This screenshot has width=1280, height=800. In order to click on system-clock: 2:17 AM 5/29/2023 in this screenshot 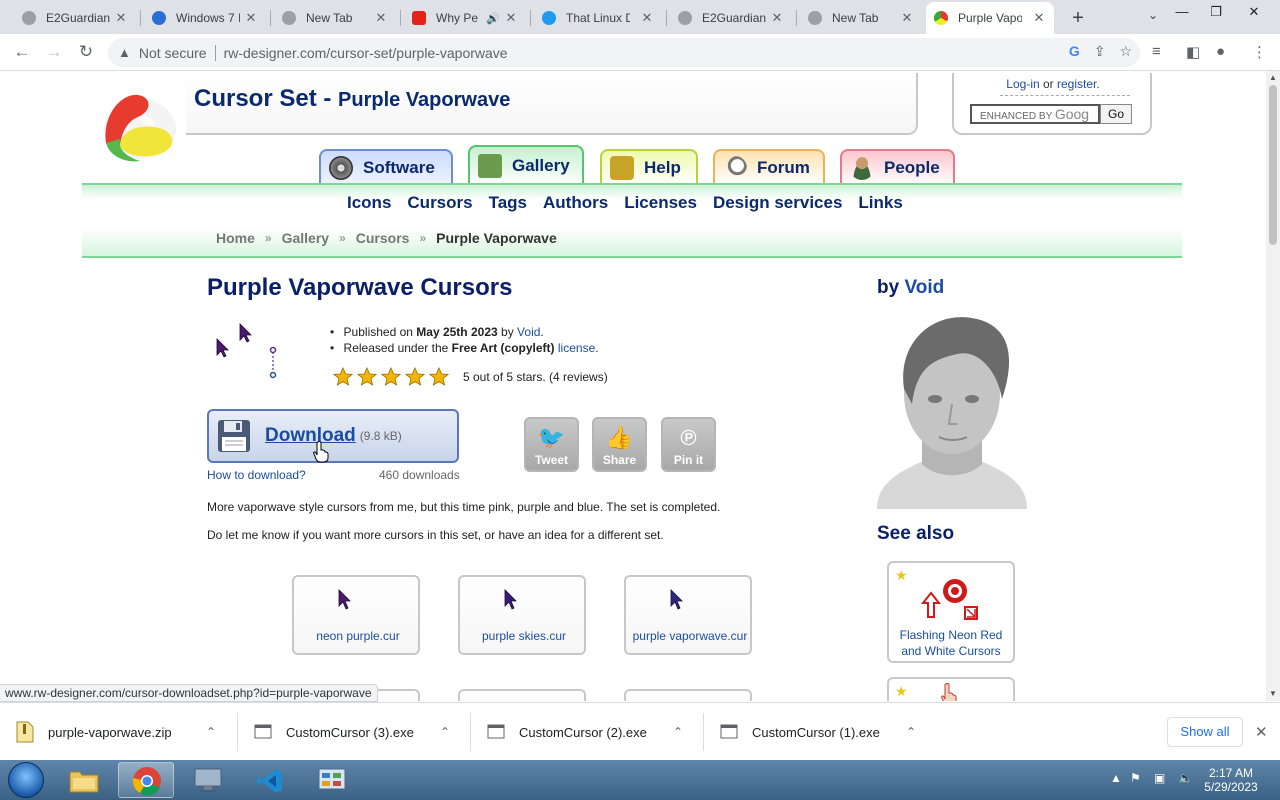, I will do `click(1231, 780)`.